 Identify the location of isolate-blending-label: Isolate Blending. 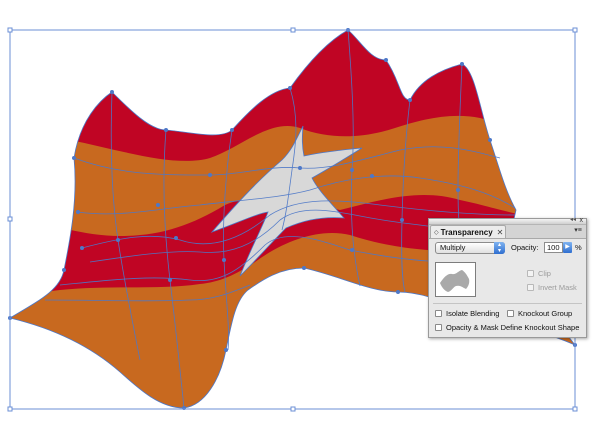
(473, 313).